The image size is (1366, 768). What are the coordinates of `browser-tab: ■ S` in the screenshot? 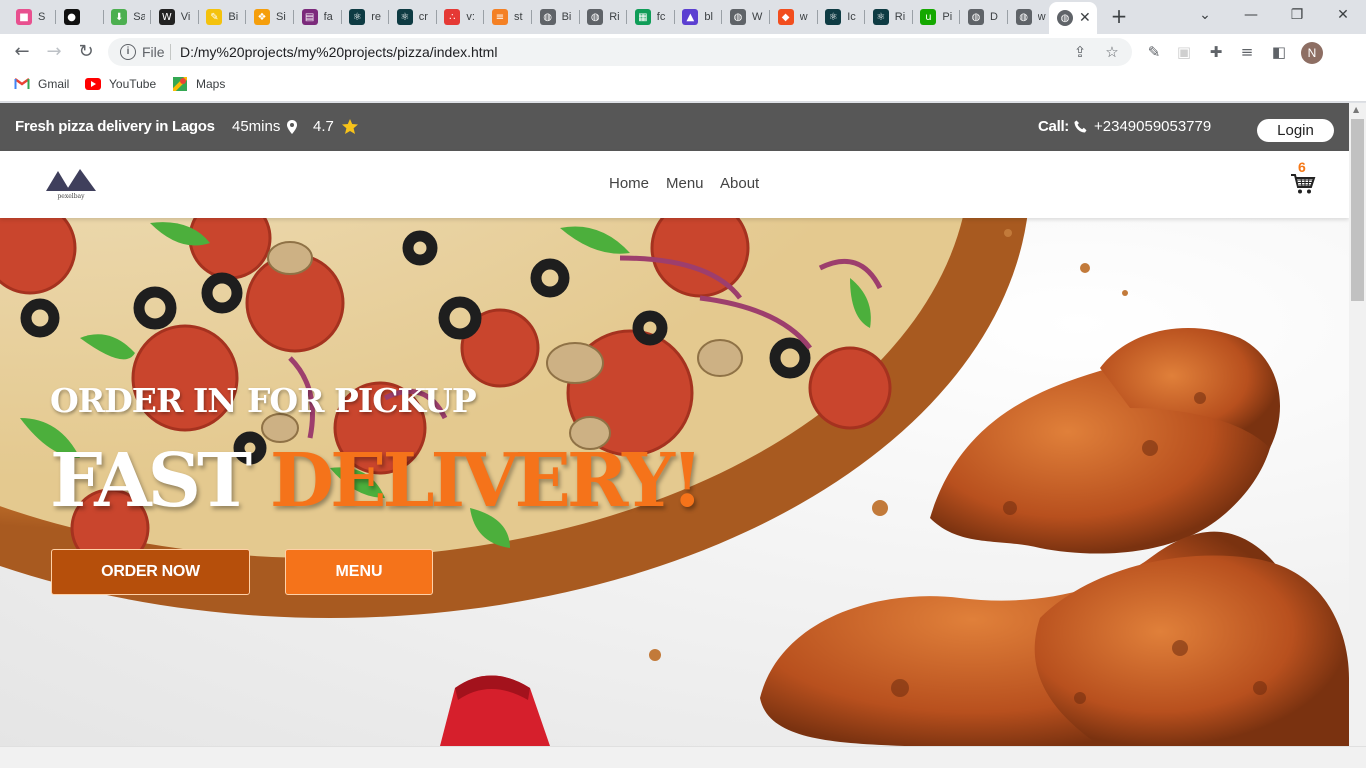 It's located at (32, 17).